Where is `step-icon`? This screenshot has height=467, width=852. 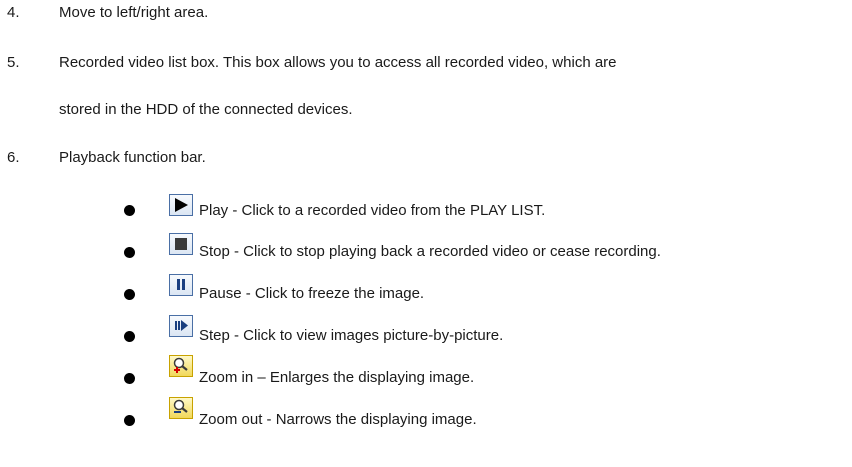
step-icon is located at coordinates (181, 326).